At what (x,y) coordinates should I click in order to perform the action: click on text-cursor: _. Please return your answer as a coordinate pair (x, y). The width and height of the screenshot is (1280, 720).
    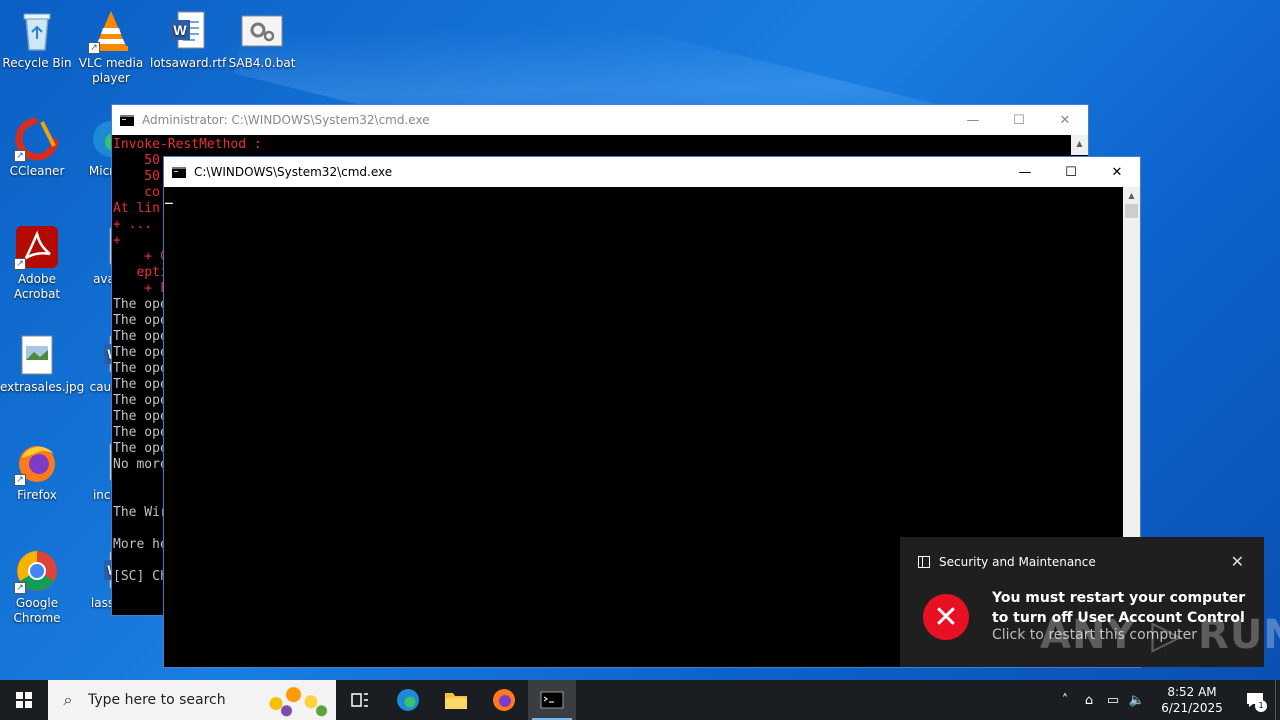
    Looking at the image, I should click on (169, 197).